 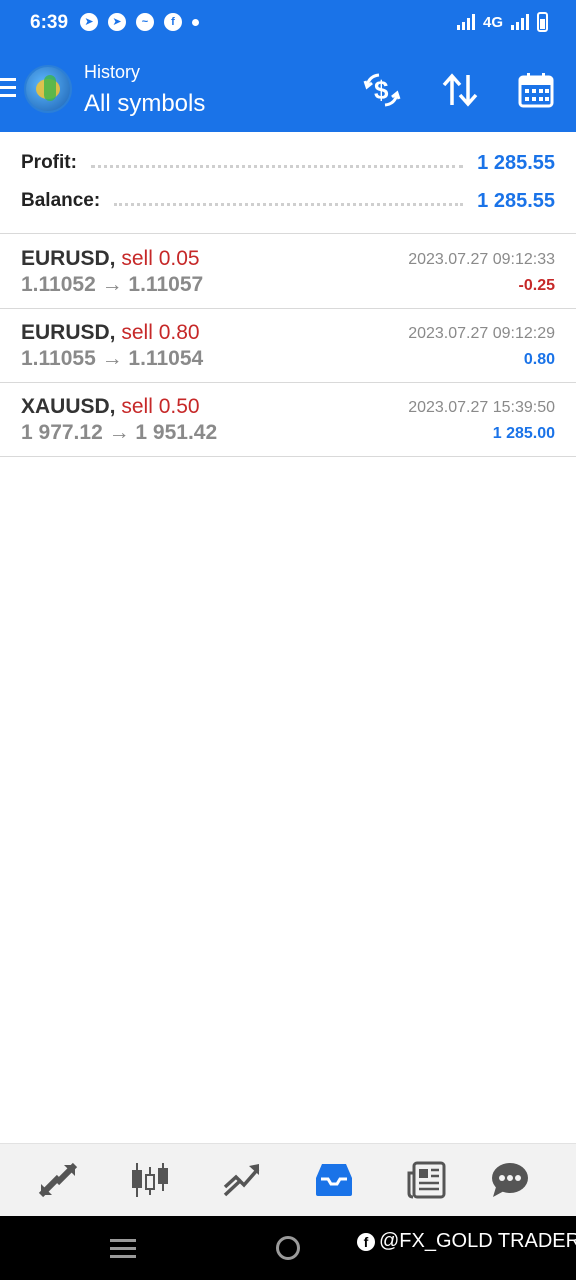 What do you see at coordinates (481, 333) in the screenshot?
I see `deal-time: 2023.07.27 09:12:29` at bounding box center [481, 333].